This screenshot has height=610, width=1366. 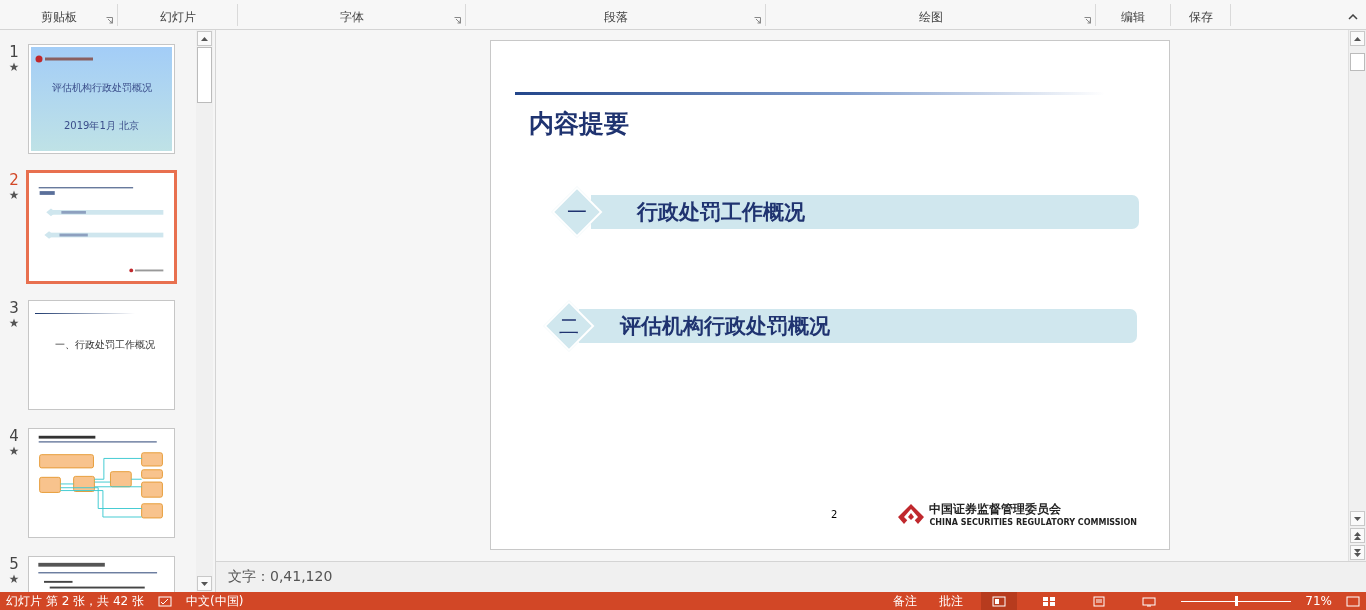 What do you see at coordinates (14, 180) in the screenshot?
I see `slide-number: 2` at bounding box center [14, 180].